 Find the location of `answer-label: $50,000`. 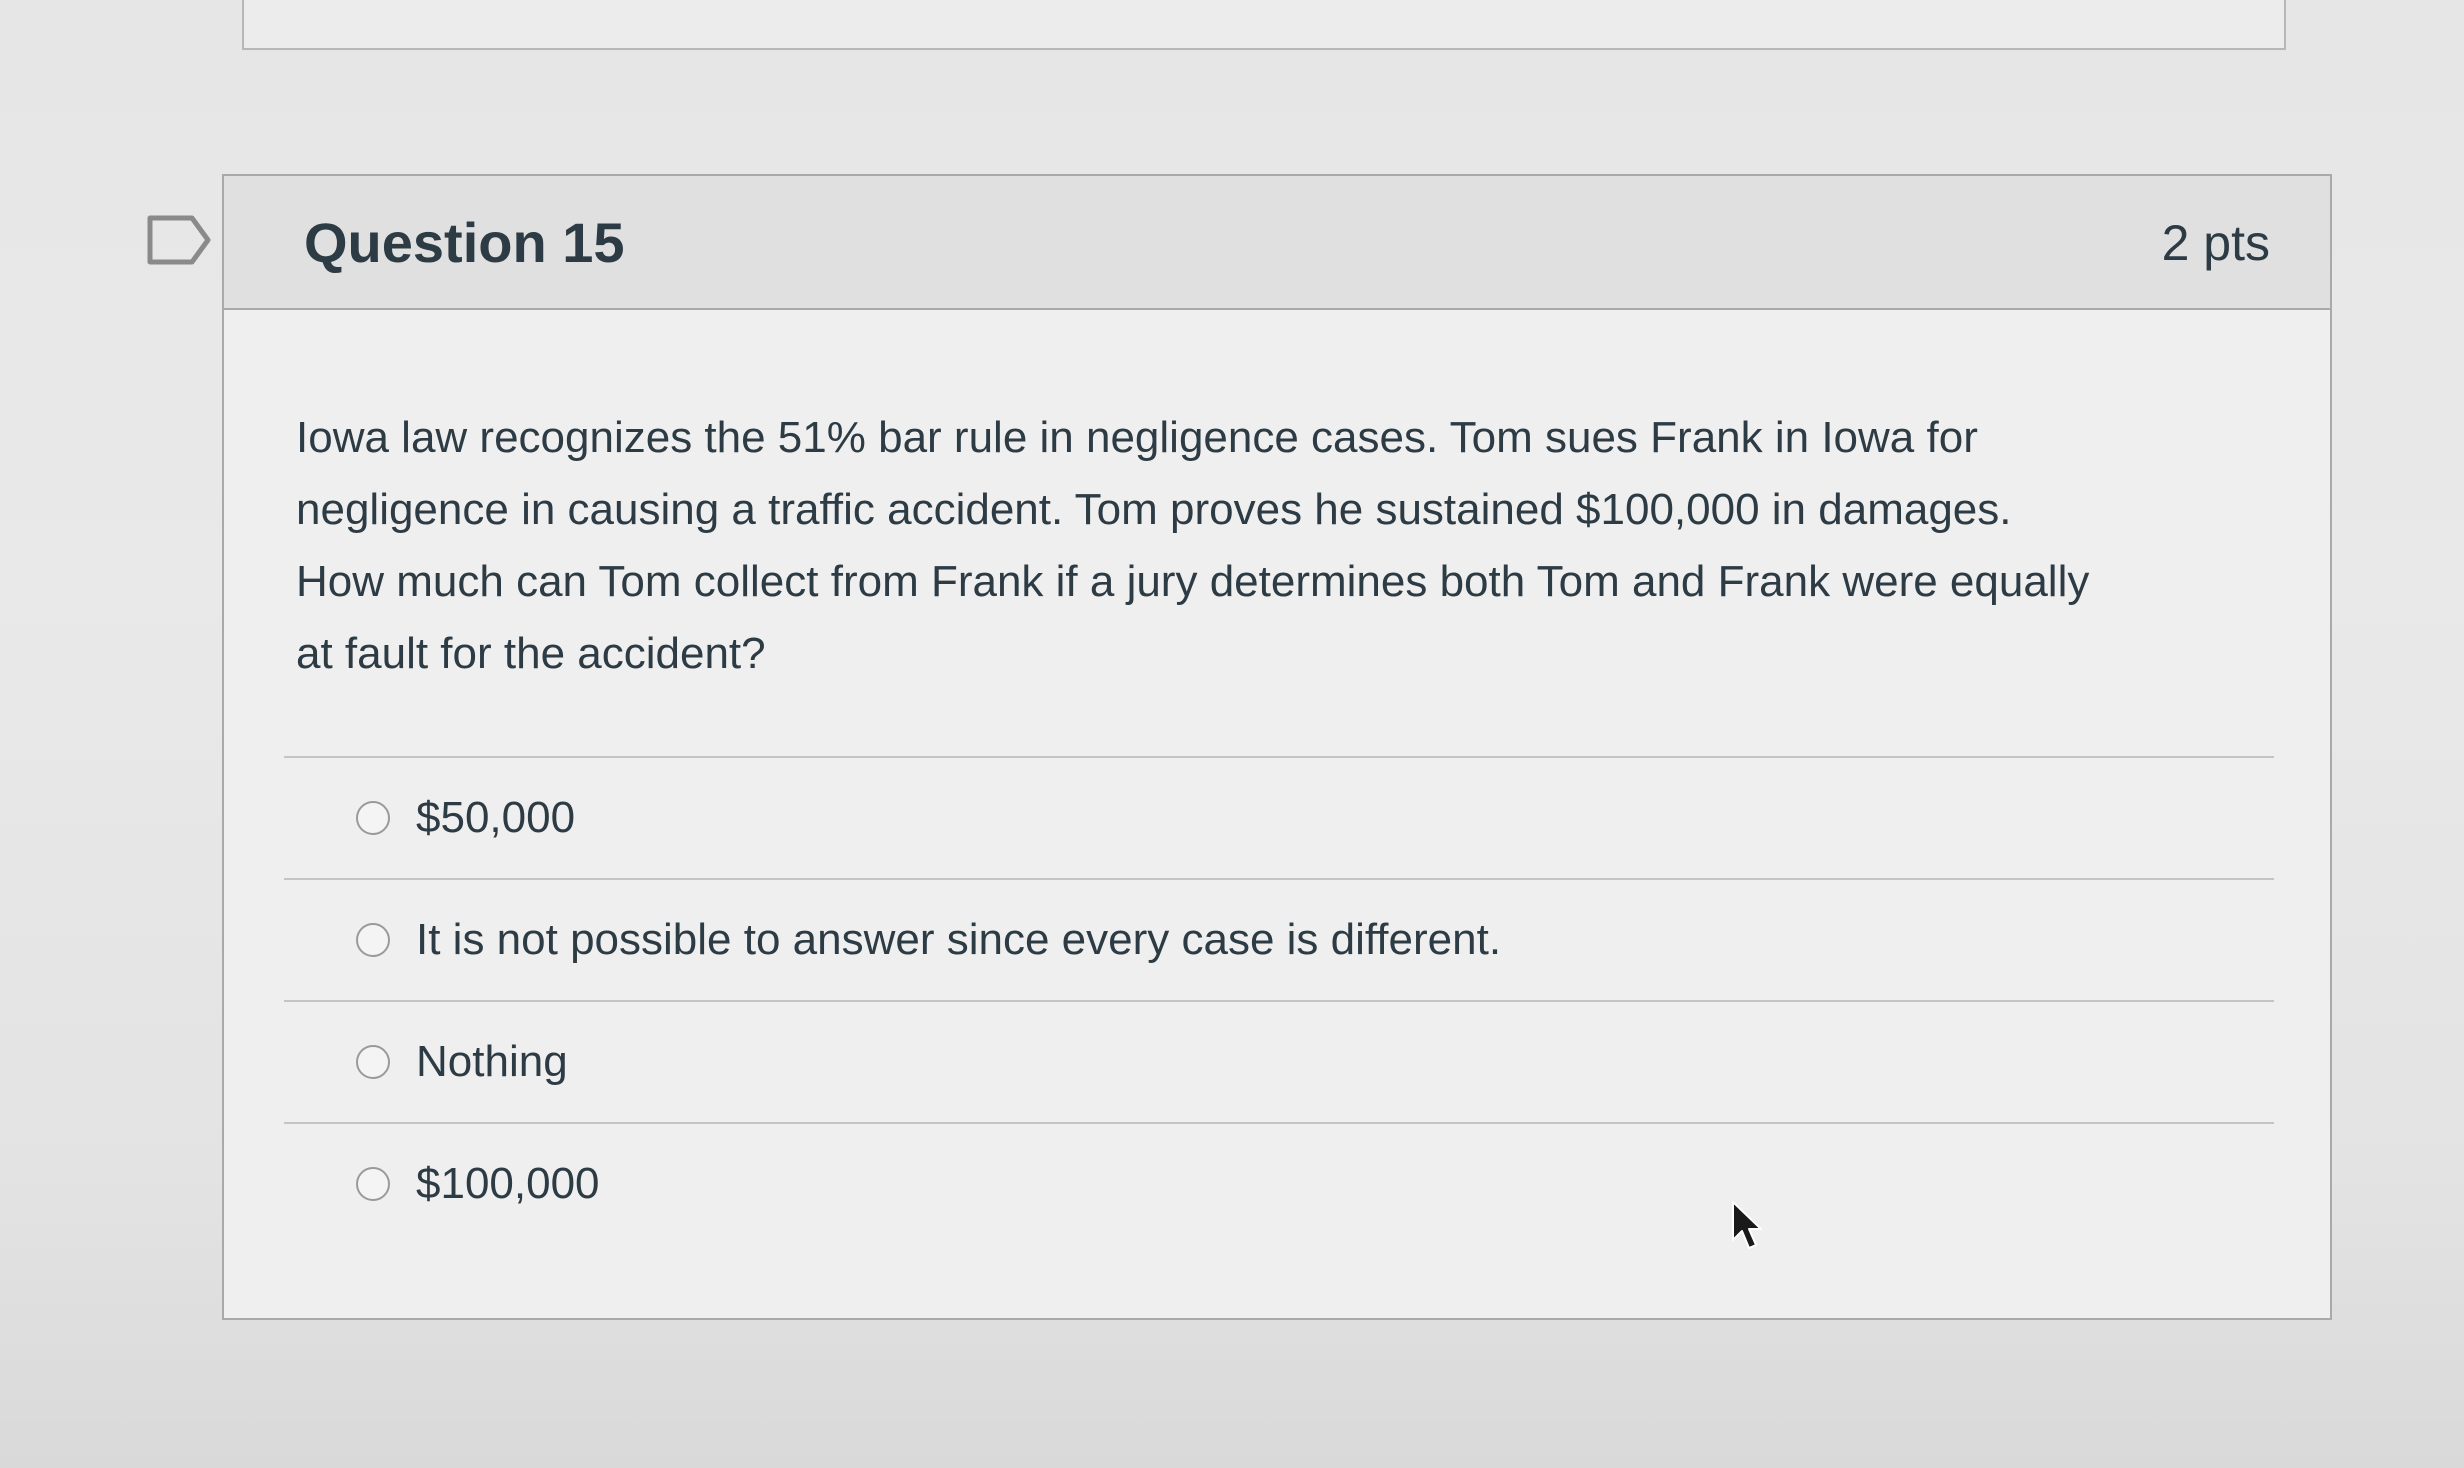

answer-label: $50,000 is located at coordinates (496, 817).